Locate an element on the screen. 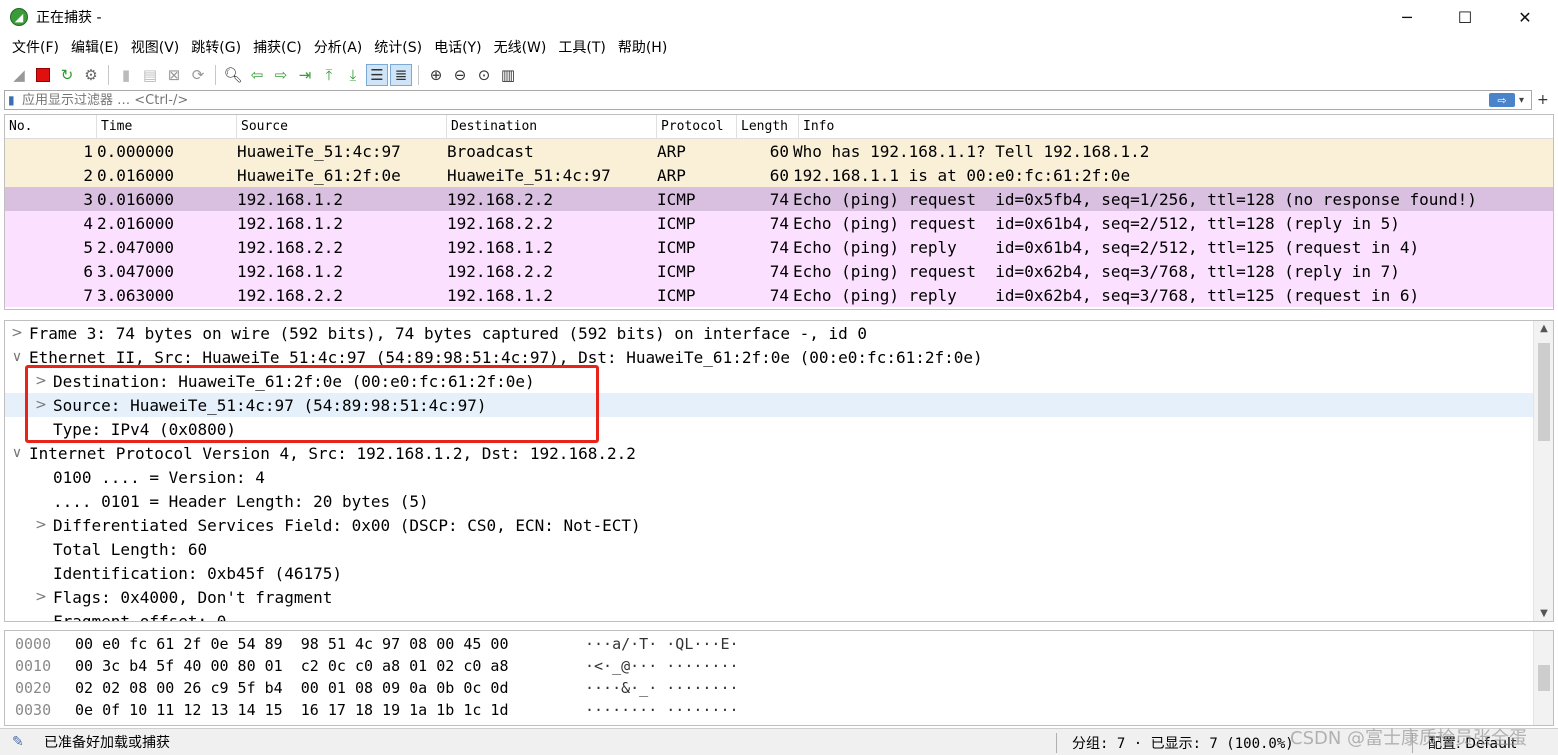 The width and height of the screenshot is (1558, 755). cell-time: 0.016000 is located at coordinates (136, 199).